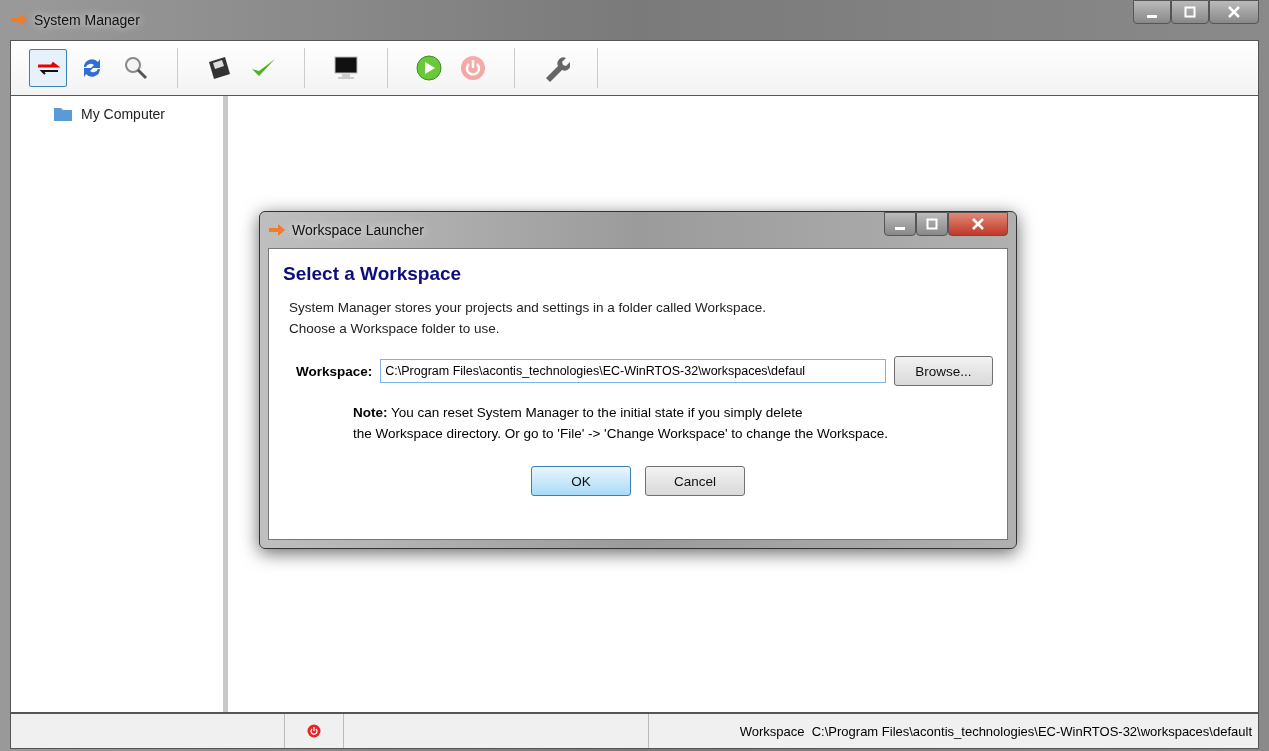  I want to click on folder-icon, so click(63, 114).